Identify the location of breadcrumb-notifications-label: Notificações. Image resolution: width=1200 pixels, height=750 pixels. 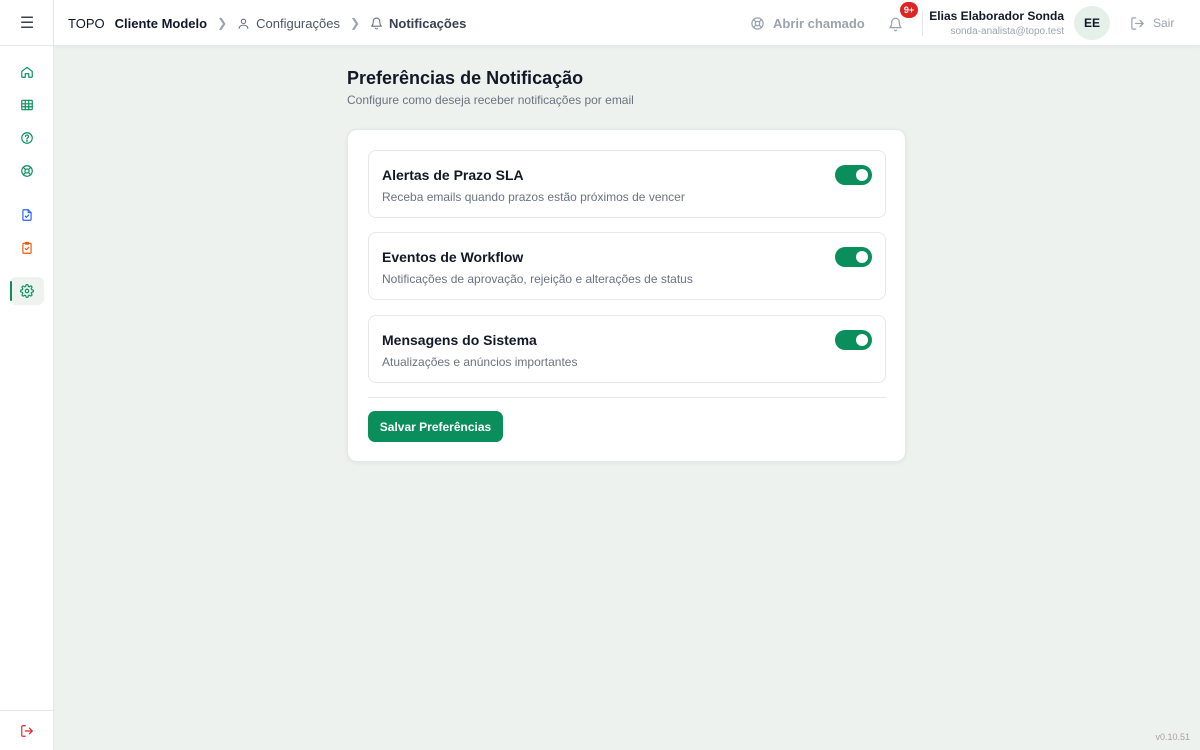
(428, 23).